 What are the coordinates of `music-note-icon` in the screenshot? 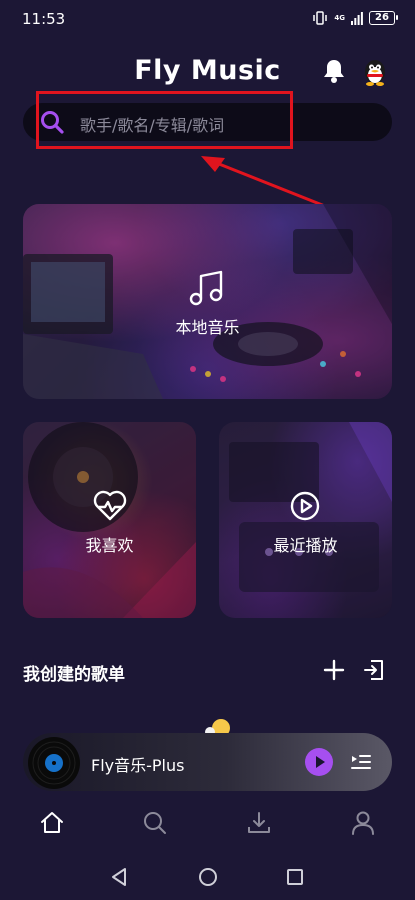 It's located at (206, 288).